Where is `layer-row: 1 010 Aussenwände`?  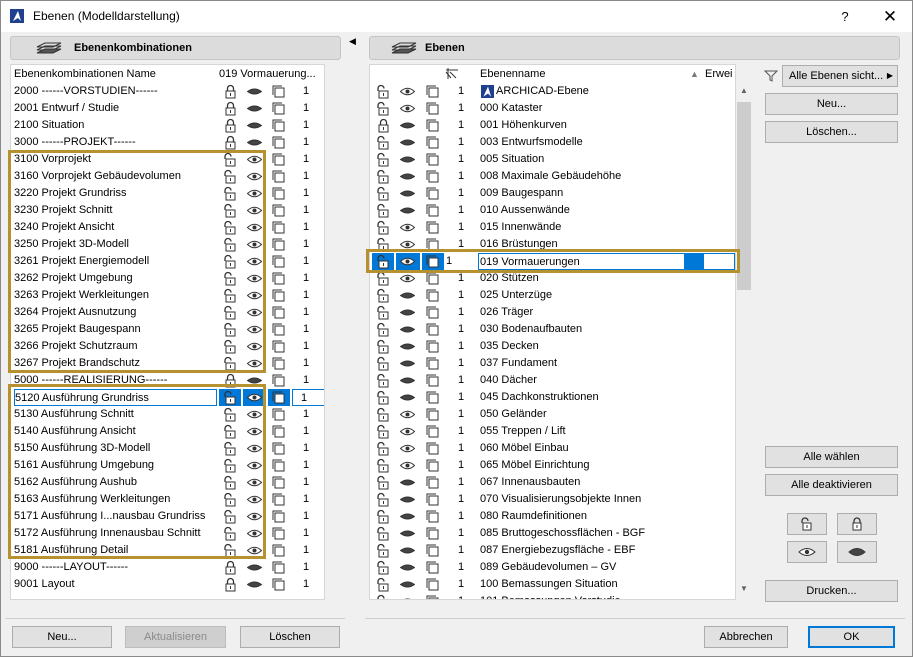 layer-row: 1 010 Aussenwände is located at coordinates (552, 210).